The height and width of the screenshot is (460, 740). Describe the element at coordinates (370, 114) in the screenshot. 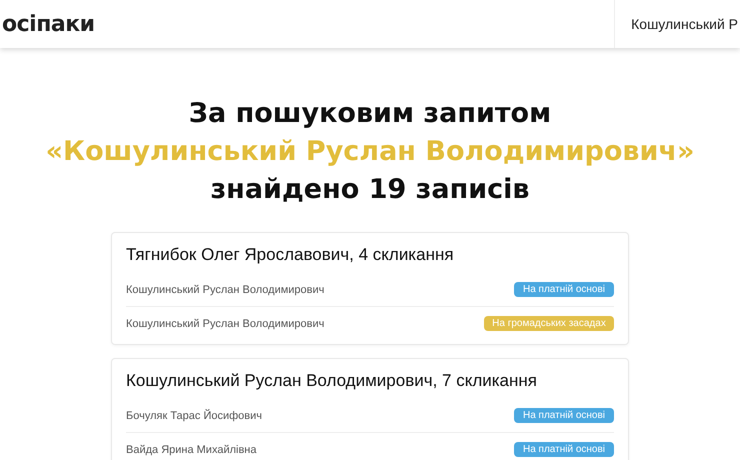

I see `heading-text: За пошуковим запитом` at that location.